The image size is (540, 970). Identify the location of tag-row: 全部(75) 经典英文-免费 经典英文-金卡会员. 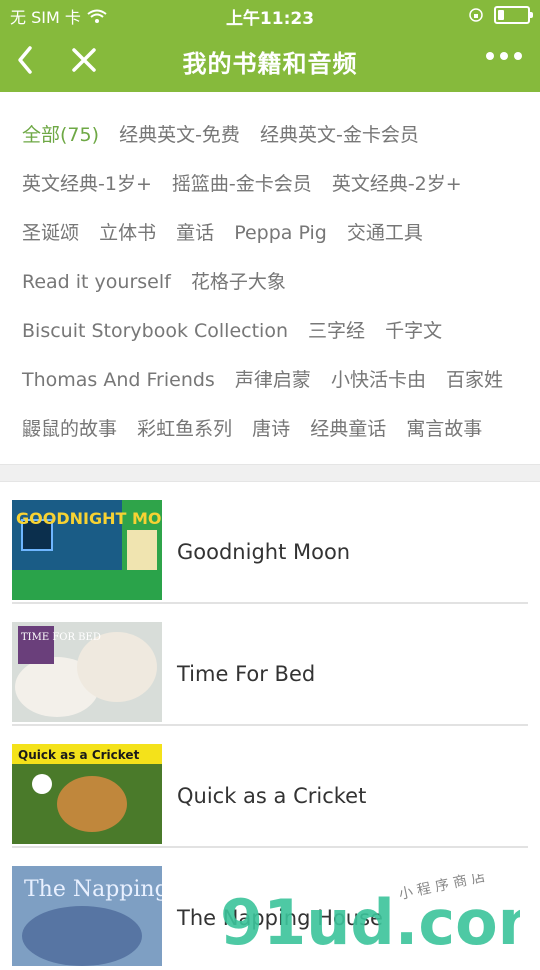
(227, 133).